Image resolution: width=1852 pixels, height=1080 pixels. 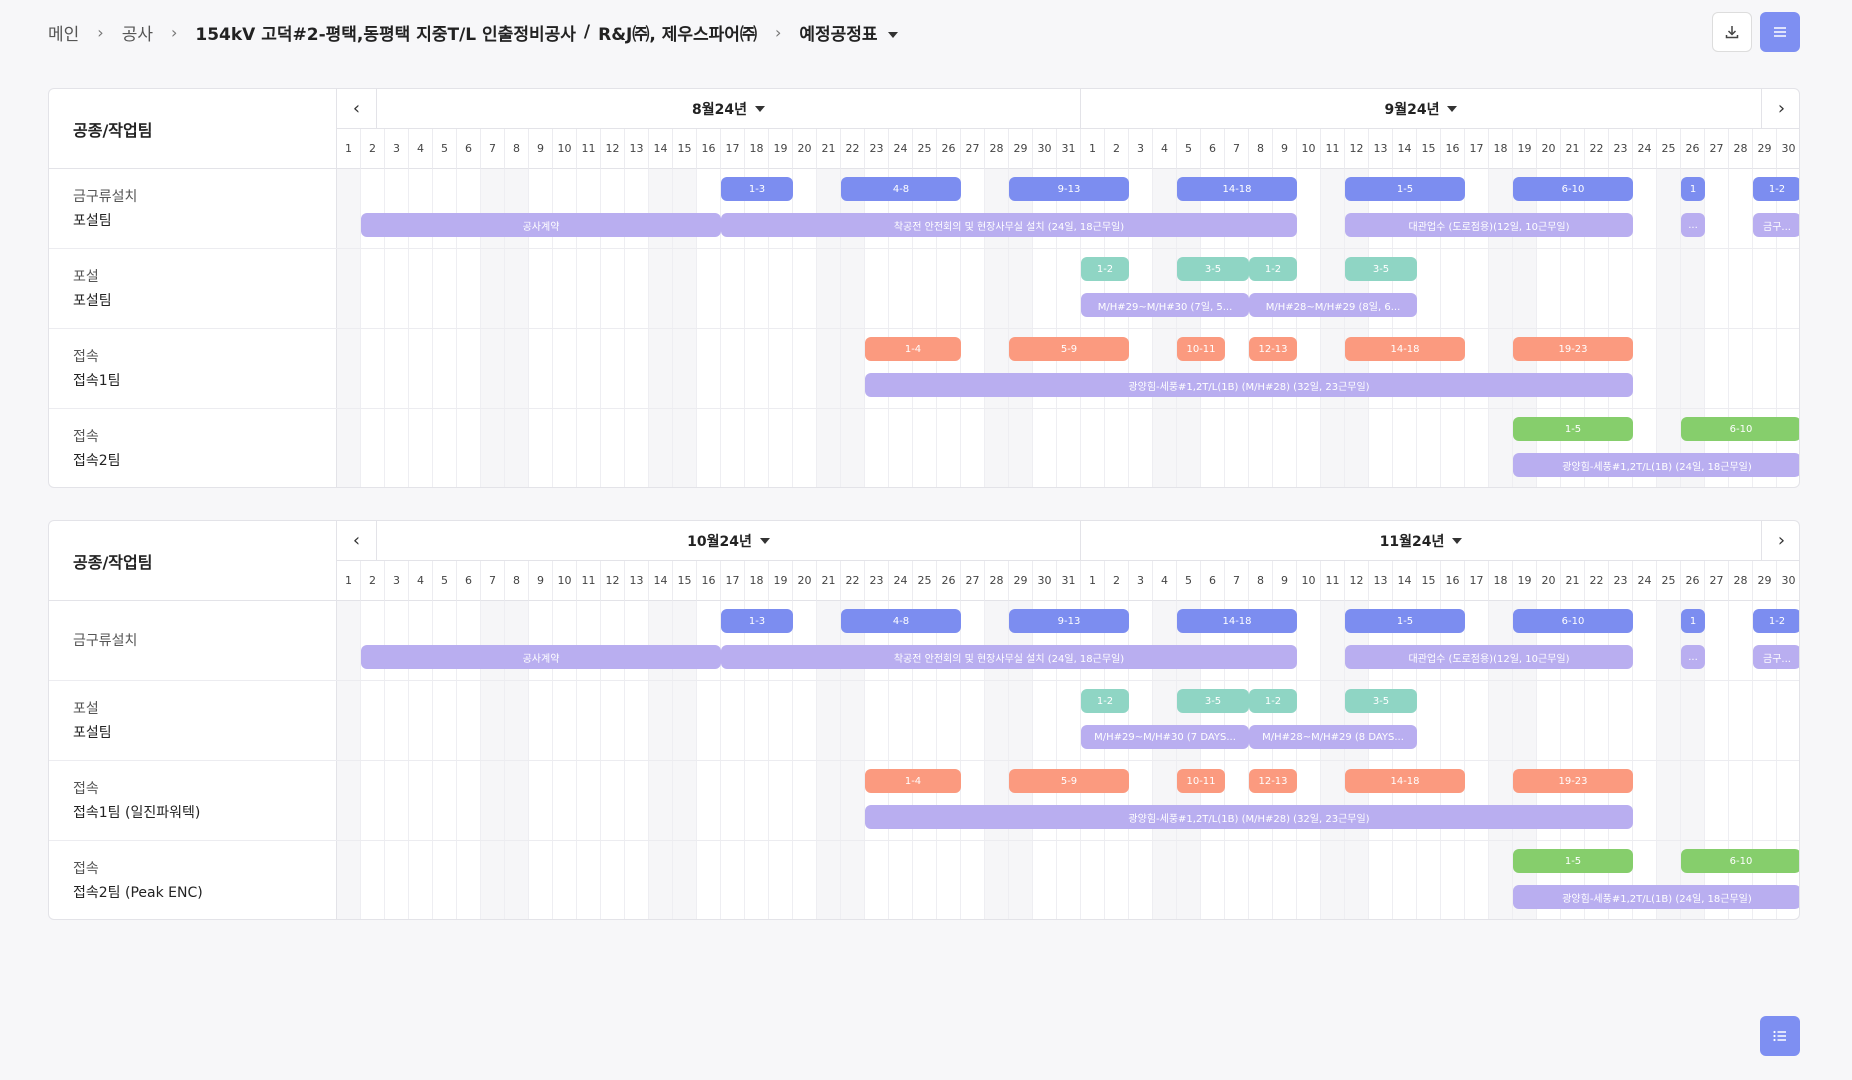 I want to click on month-selector: 9월24년, so click(x=1421, y=109).